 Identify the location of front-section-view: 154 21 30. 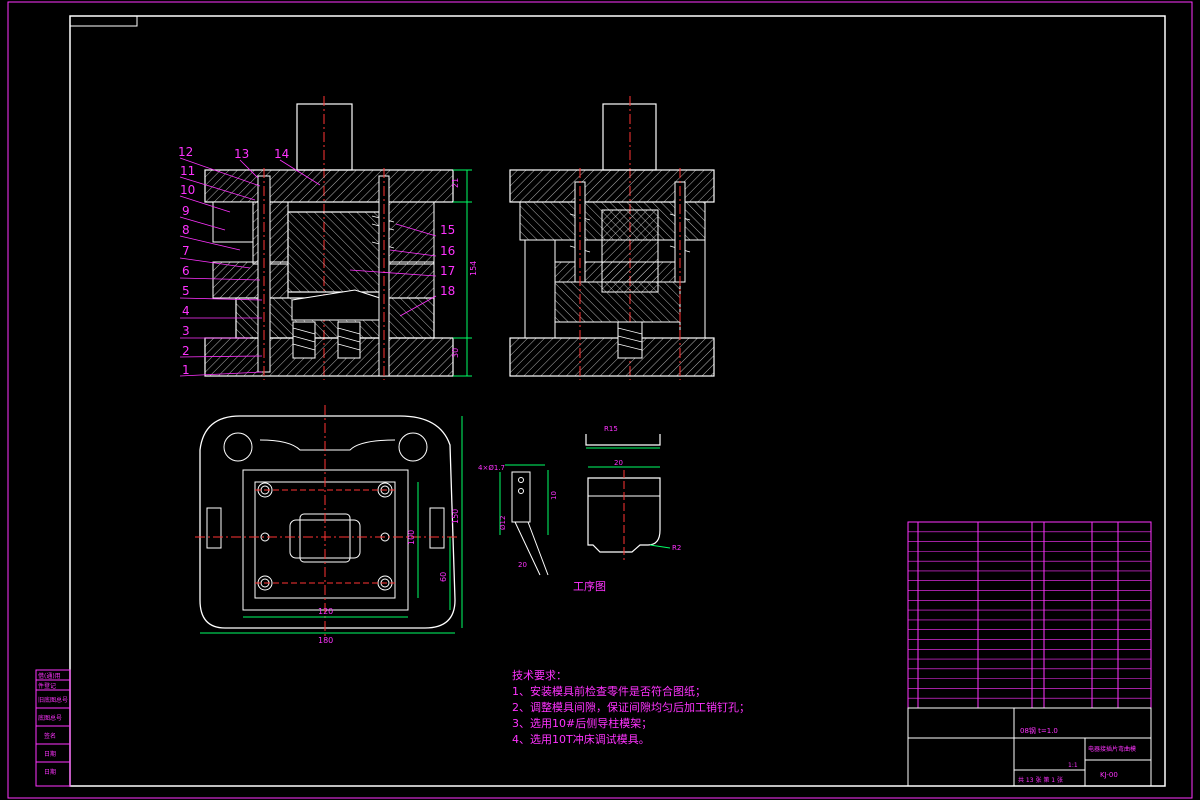
(341, 238).